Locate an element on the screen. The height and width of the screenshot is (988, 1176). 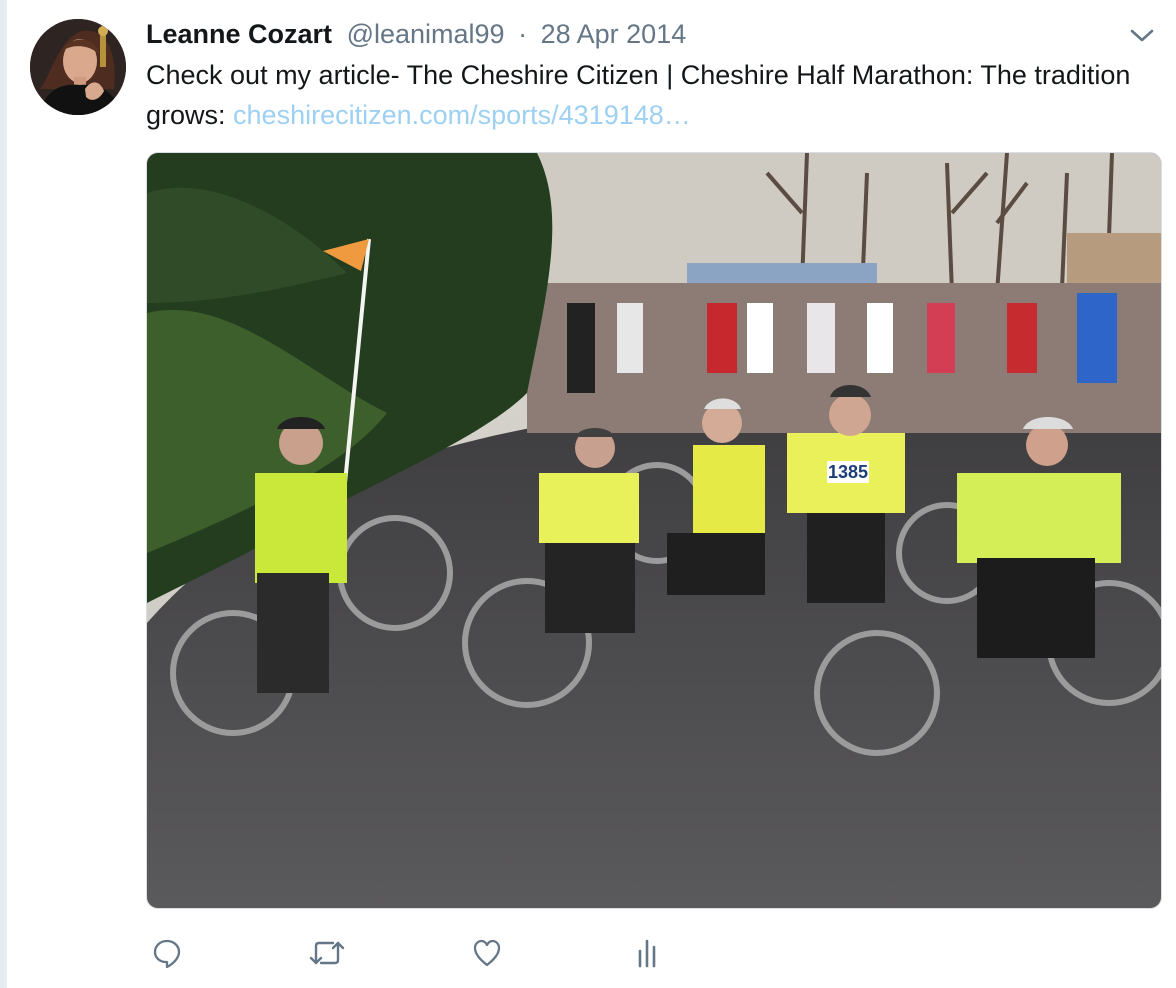
heart-icon is located at coordinates (487, 953).